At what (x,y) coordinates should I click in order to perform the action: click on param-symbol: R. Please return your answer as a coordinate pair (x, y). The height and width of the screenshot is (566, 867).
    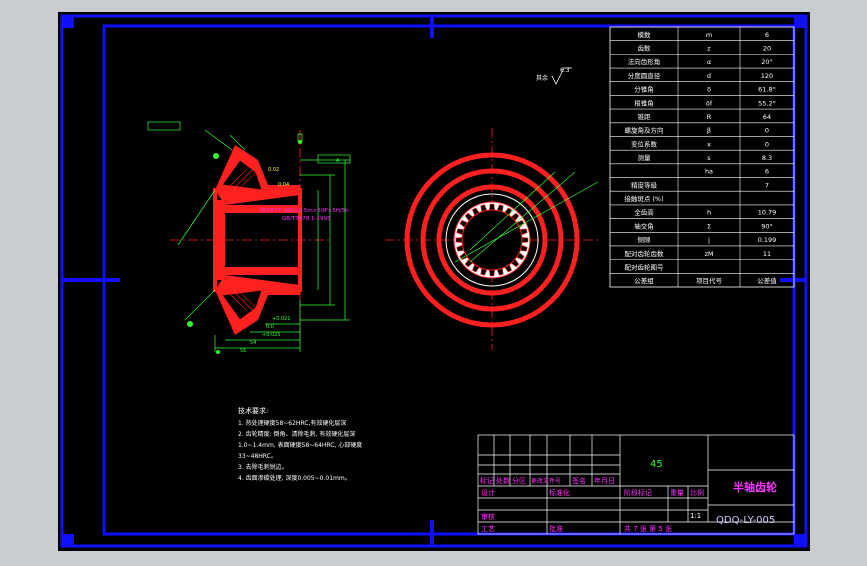
    Looking at the image, I should click on (709, 117).